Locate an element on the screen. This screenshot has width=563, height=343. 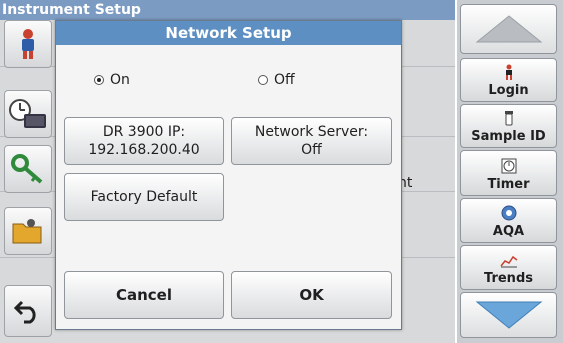
server-value: Off is located at coordinates (311, 150).